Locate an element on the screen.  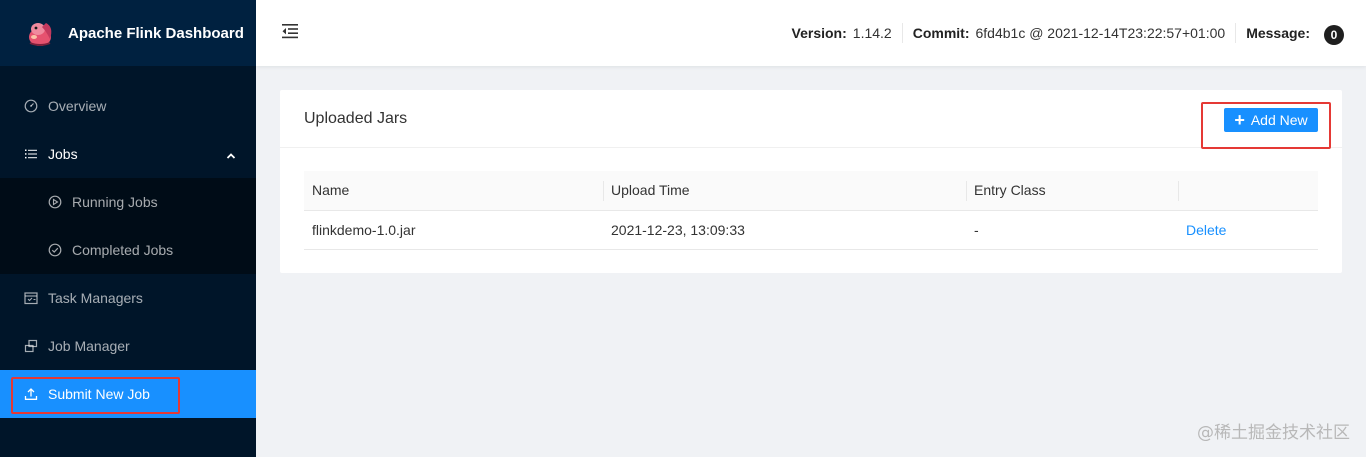
dashboard-icon is located at coordinates (31, 106).